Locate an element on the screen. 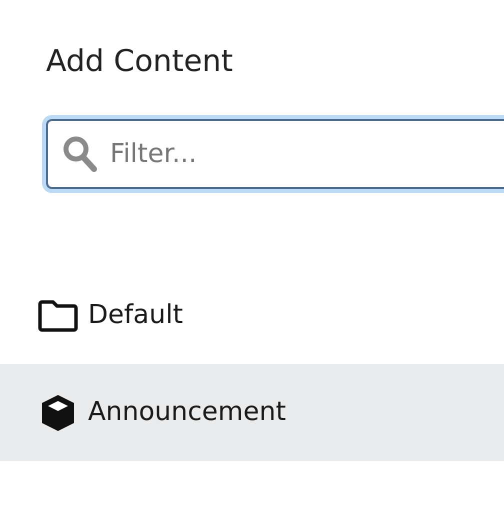  item-label: Announcement is located at coordinates (187, 412).